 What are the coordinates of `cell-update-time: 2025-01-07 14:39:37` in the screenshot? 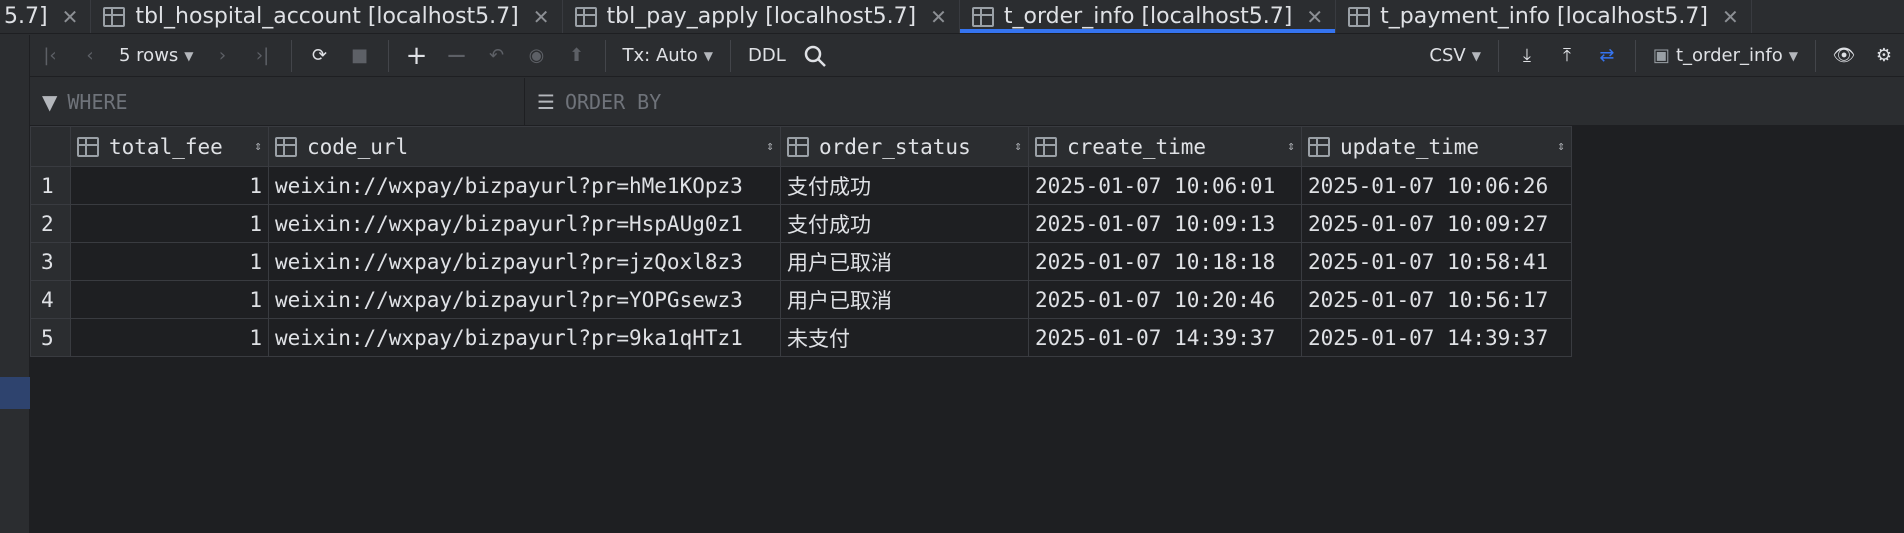 It's located at (1436, 337).